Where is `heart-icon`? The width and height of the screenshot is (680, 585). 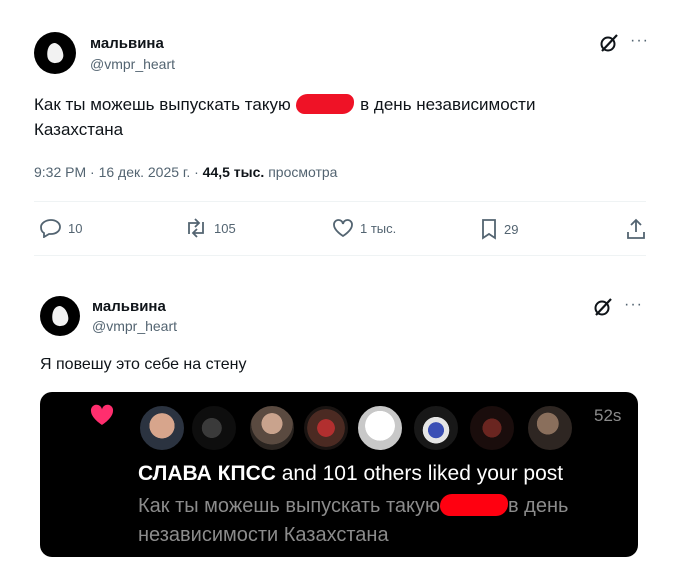 heart-icon is located at coordinates (102, 417).